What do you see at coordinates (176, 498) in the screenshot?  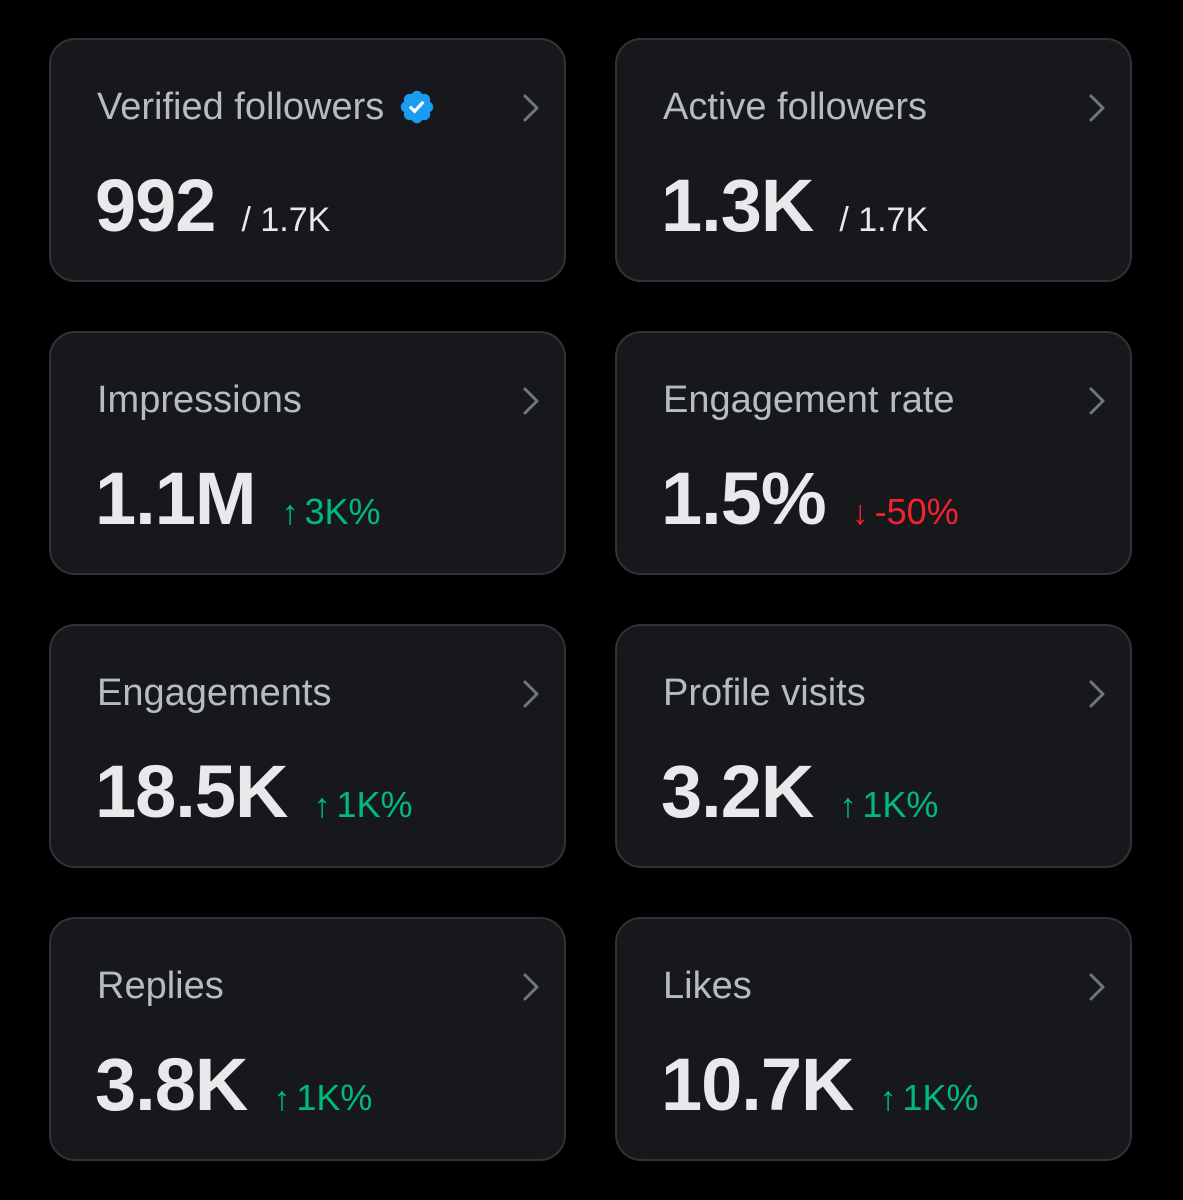 I see `metric-value: 1.1M` at bounding box center [176, 498].